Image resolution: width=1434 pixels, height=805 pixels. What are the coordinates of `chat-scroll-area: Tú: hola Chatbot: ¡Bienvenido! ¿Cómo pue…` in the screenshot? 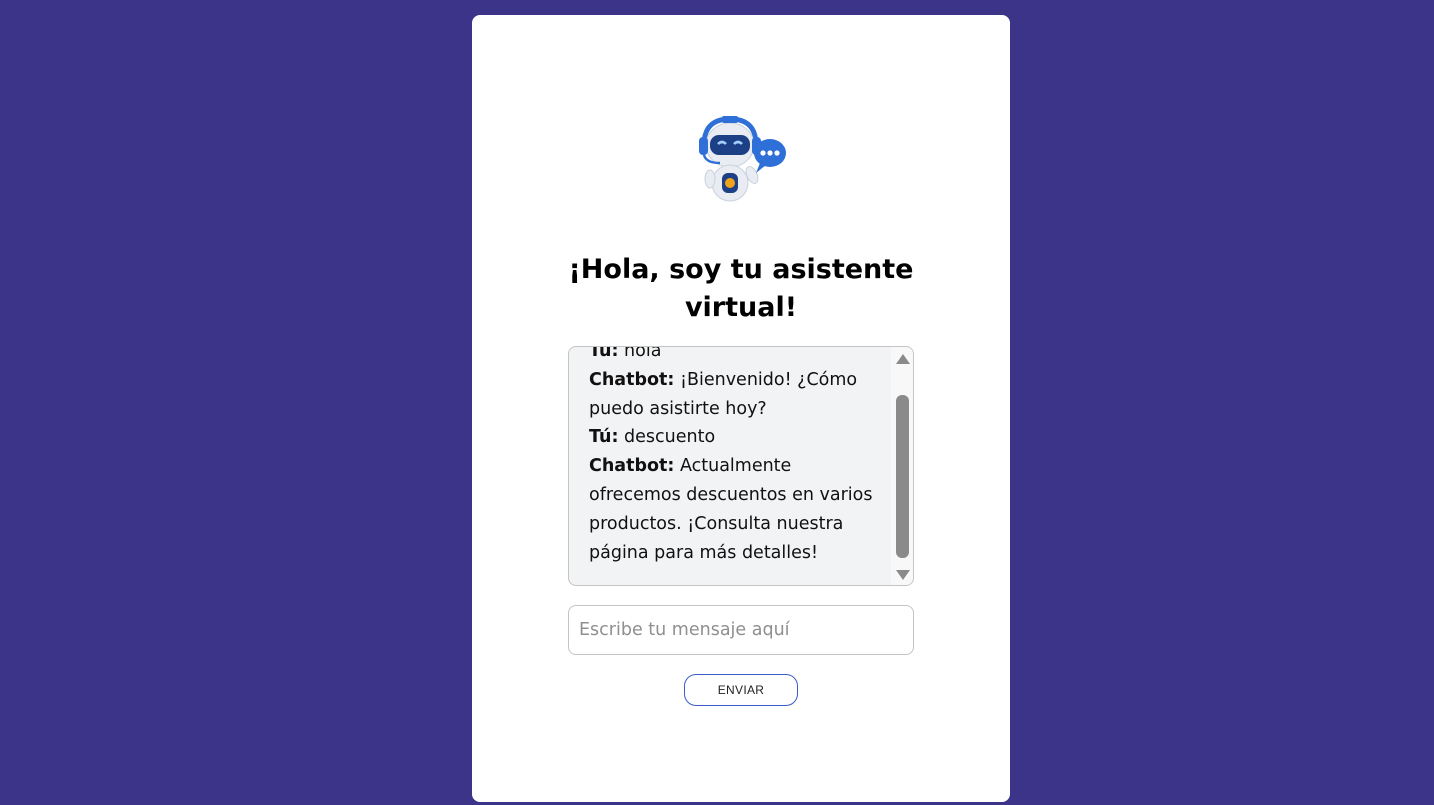 It's located at (730, 466).